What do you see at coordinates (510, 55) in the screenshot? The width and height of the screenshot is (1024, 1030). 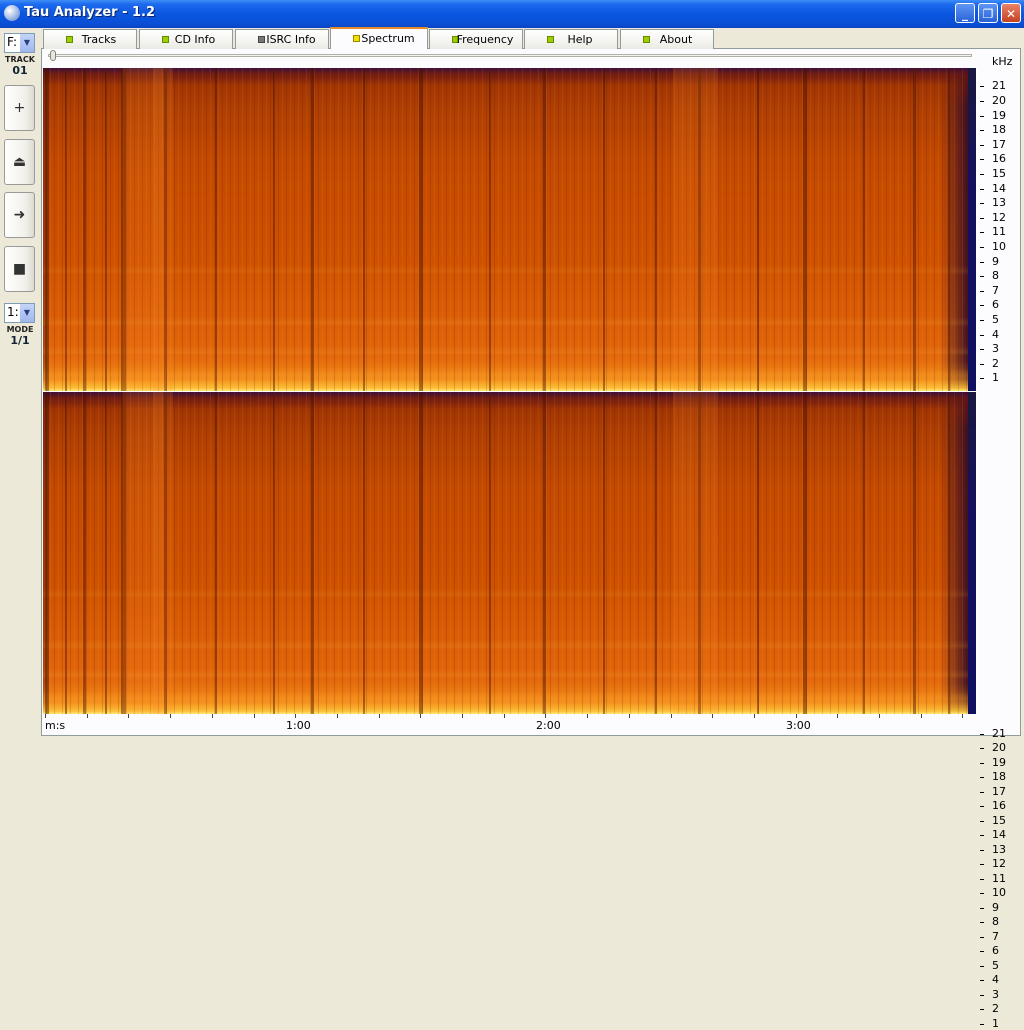 I see `position-slider-track` at bounding box center [510, 55].